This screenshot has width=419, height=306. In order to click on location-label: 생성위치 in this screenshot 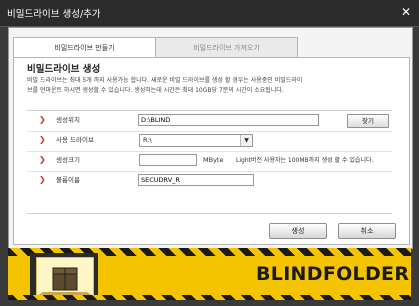, I will do `click(68, 120)`.